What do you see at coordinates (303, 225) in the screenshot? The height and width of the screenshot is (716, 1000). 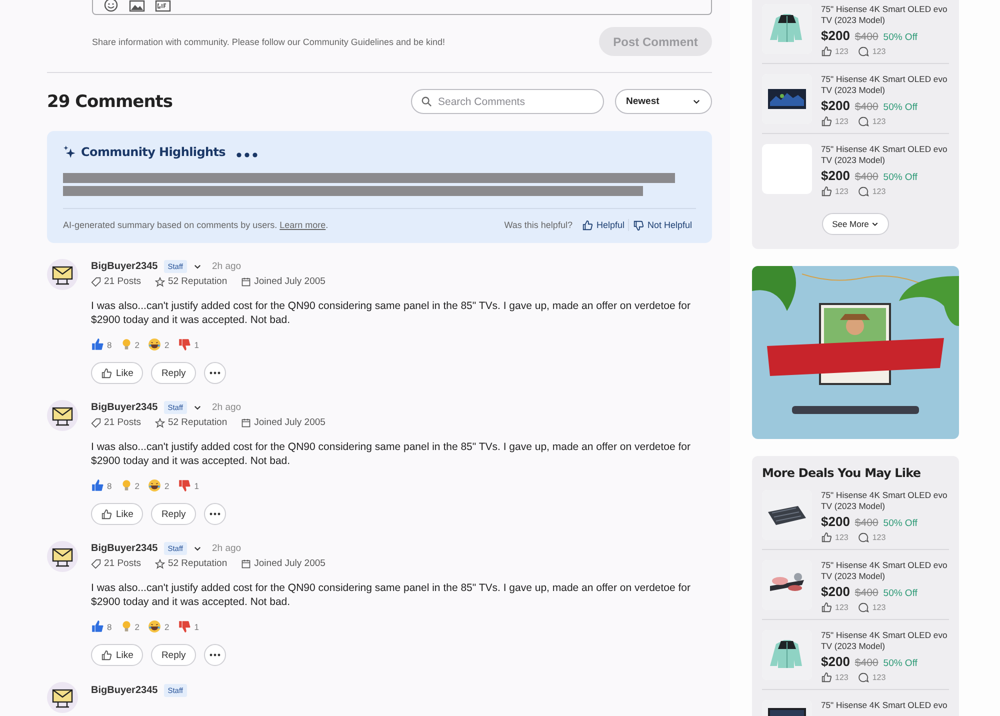 I see `learn-more-link: Learn more` at bounding box center [303, 225].